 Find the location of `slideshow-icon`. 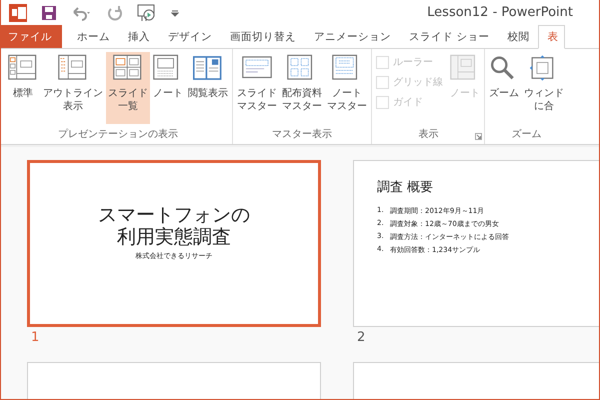

slideshow-icon is located at coordinates (147, 13).